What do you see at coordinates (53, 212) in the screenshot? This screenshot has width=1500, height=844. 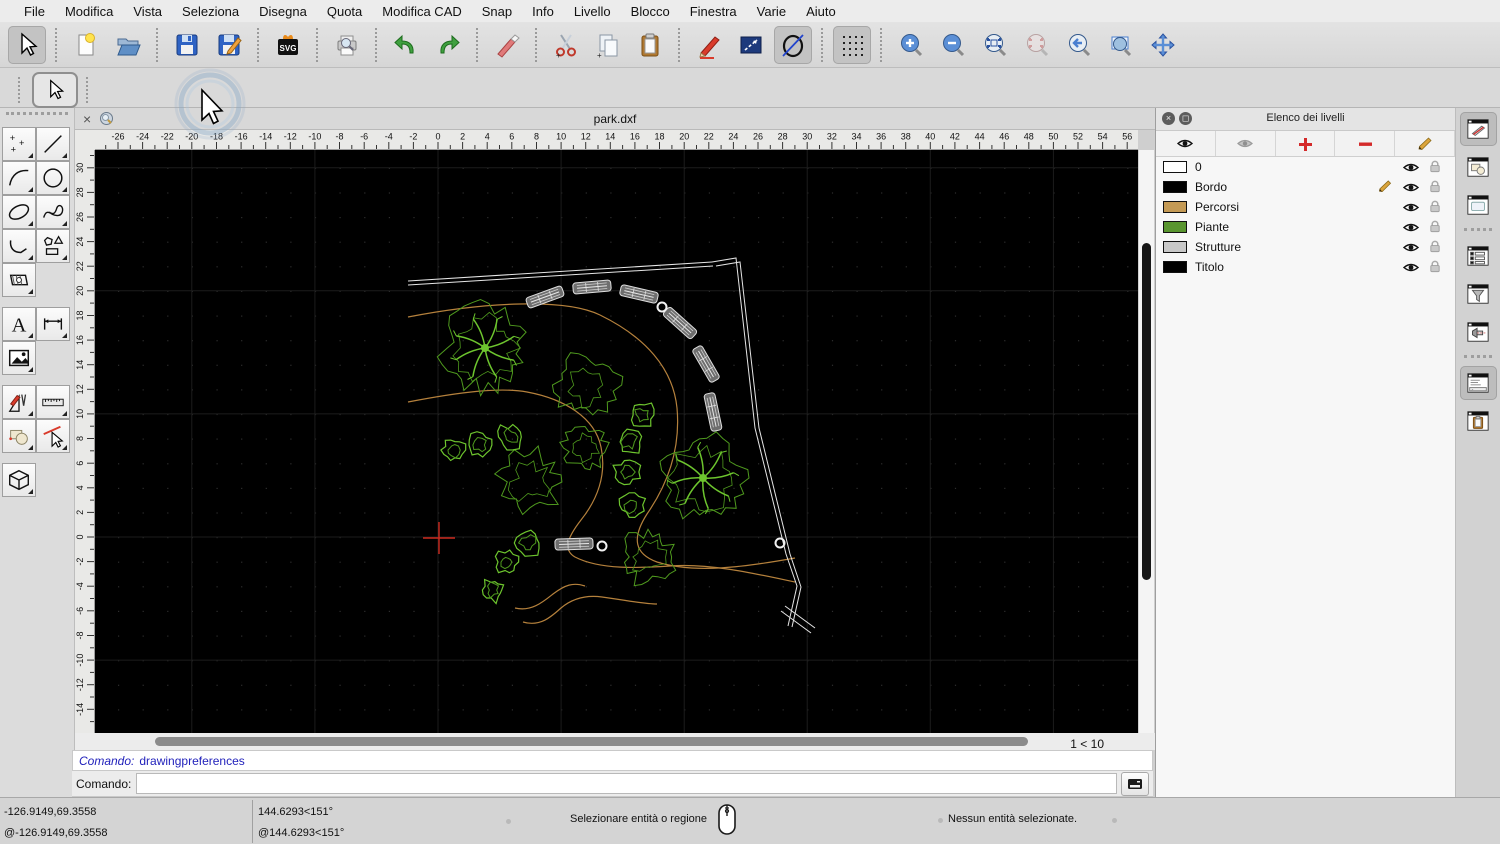 I see `tool-spline-button` at bounding box center [53, 212].